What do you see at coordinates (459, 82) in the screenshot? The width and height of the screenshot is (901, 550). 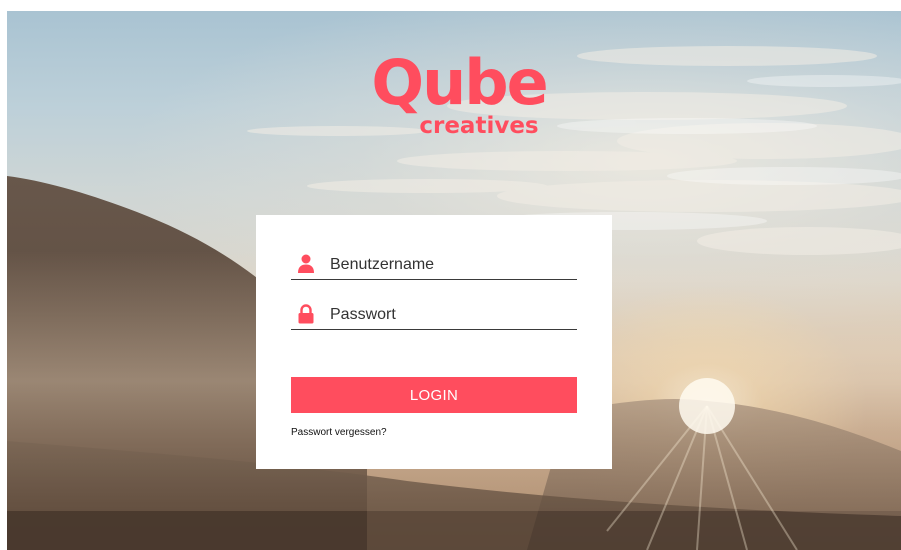 I see `brand-name: Qube` at bounding box center [459, 82].